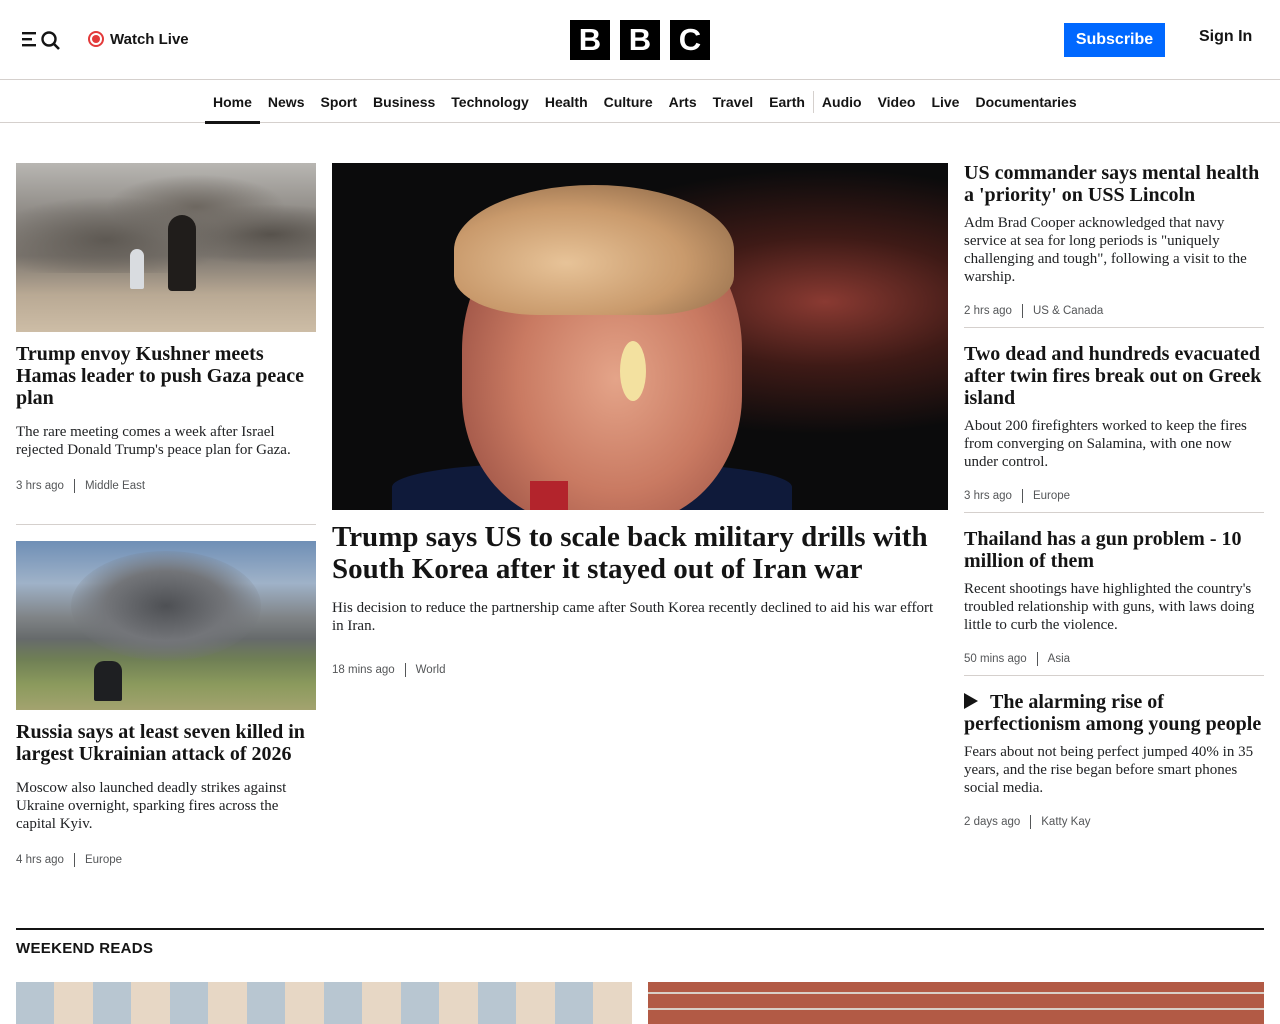 This screenshot has width=1280, height=1024. I want to click on nav-item-travel: Travel, so click(733, 102).